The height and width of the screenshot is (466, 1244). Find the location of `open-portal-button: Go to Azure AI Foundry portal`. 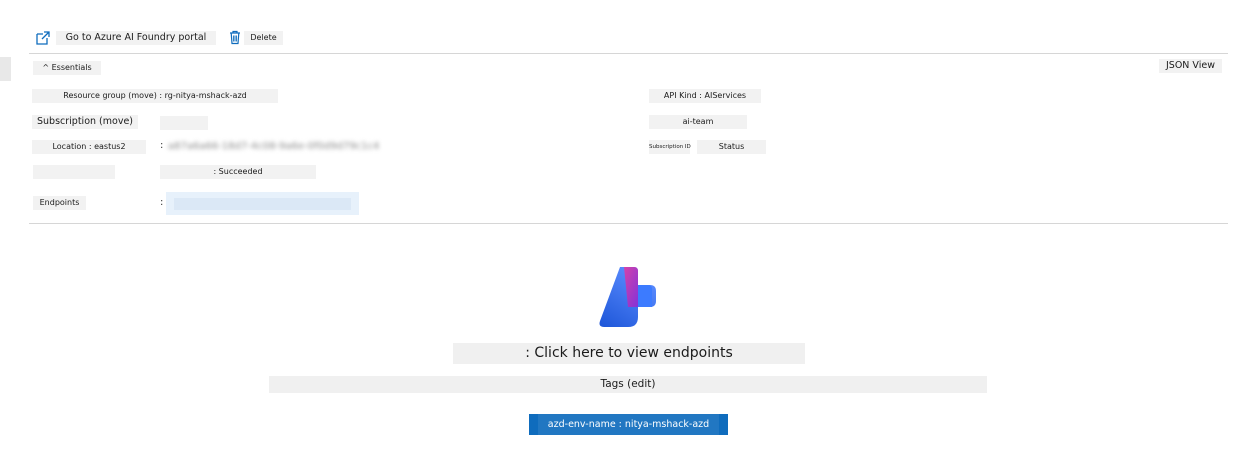

open-portal-button: Go to Azure AI Foundry portal is located at coordinates (136, 38).